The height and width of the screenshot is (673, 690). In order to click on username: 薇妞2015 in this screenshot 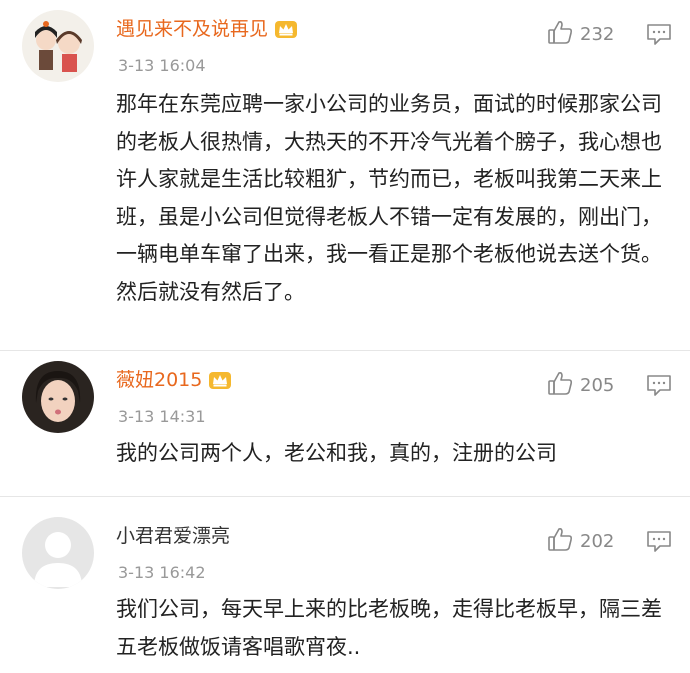, I will do `click(174, 380)`.